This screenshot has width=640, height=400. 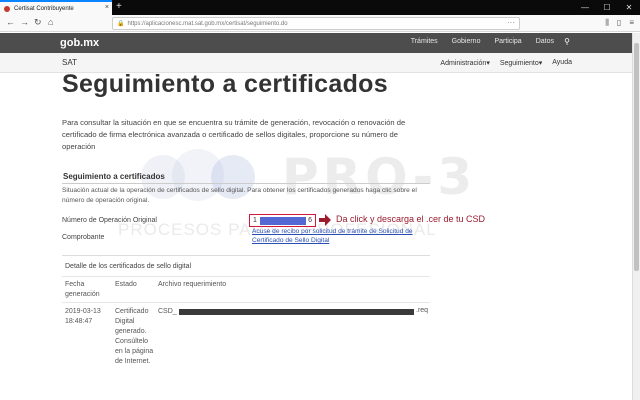 I want to click on sat-title: SAT, so click(x=69, y=62).